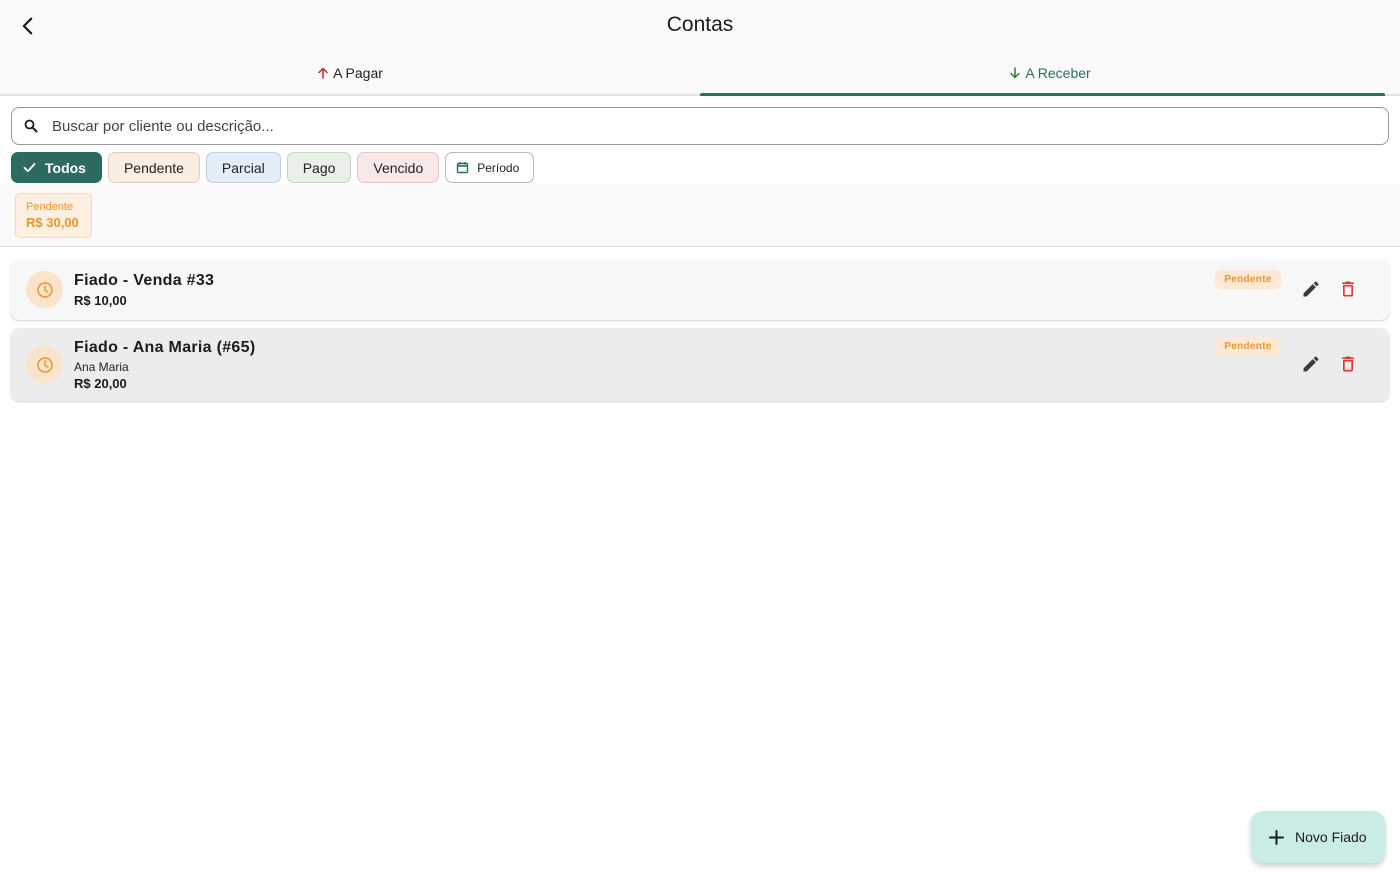 The width and height of the screenshot is (1400, 878). I want to click on chip-label: Todos, so click(65, 167).